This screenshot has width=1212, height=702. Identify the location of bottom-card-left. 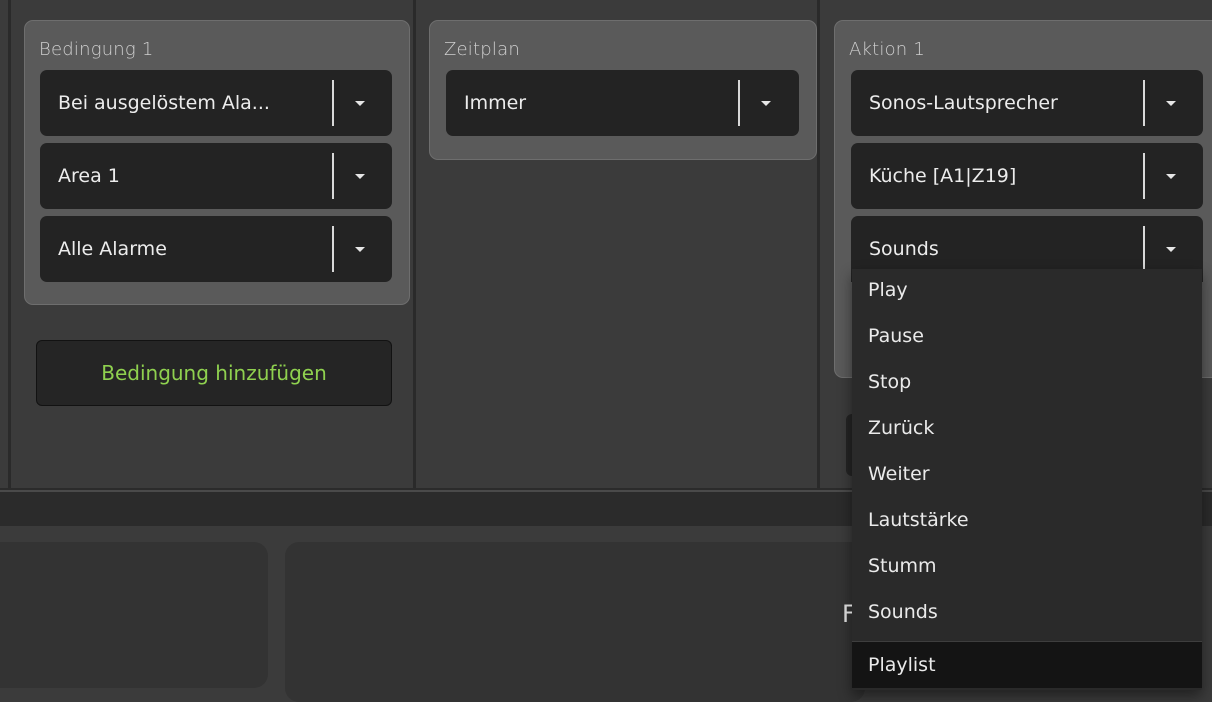
(134, 615).